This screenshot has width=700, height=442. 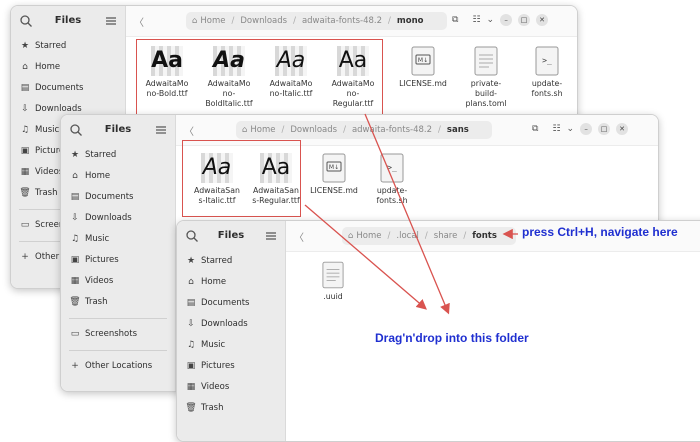 What do you see at coordinates (291, 72) in the screenshot?
I see `file-item: Aa AdwaitaMo no-Italic.ttf` at bounding box center [291, 72].